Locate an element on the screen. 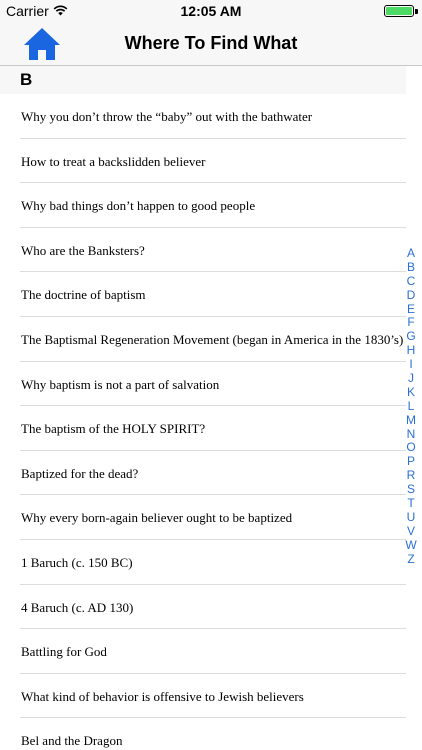 The width and height of the screenshot is (422, 750). index-letter-v: V is located at coordinates (411, 531).